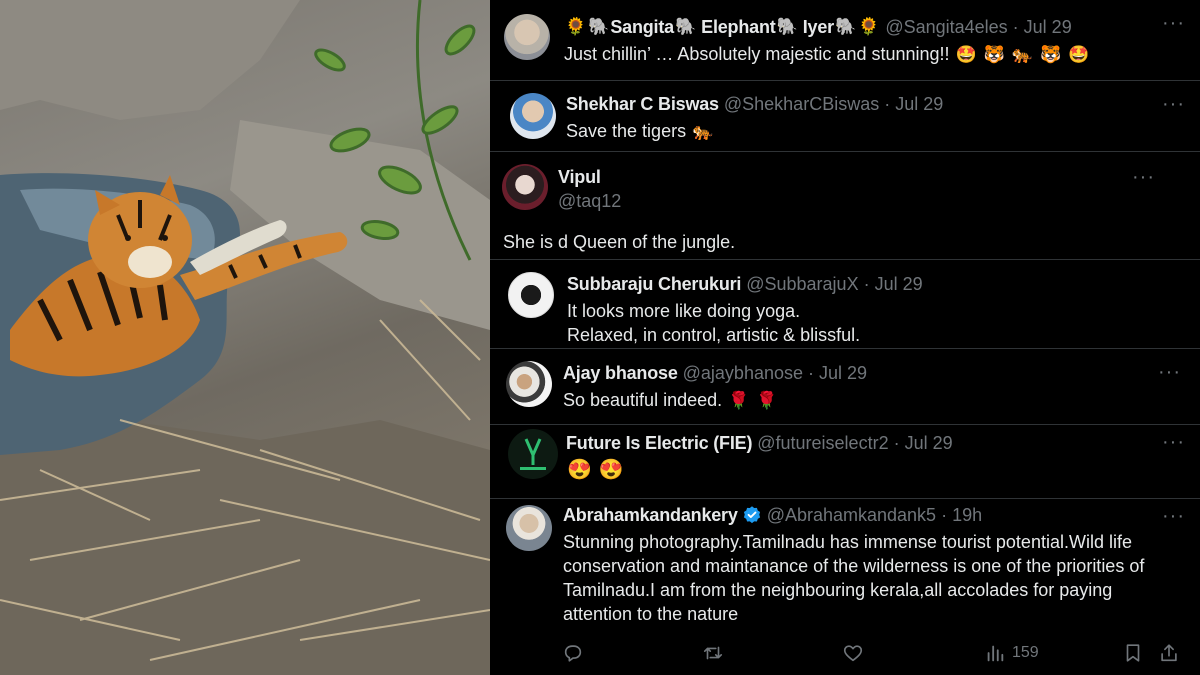 This screenshot has width=1200, height=675. I want to click on author-name: Shekhar C Biswas, so click(642, 104).